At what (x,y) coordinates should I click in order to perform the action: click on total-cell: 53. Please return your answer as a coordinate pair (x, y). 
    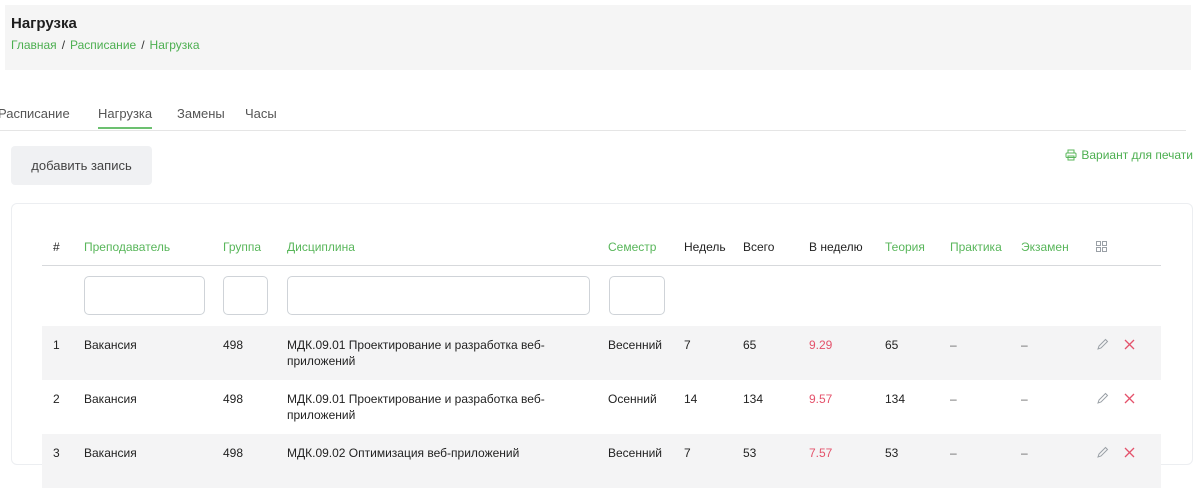
    Looking at the image, I should click on (750, 453).